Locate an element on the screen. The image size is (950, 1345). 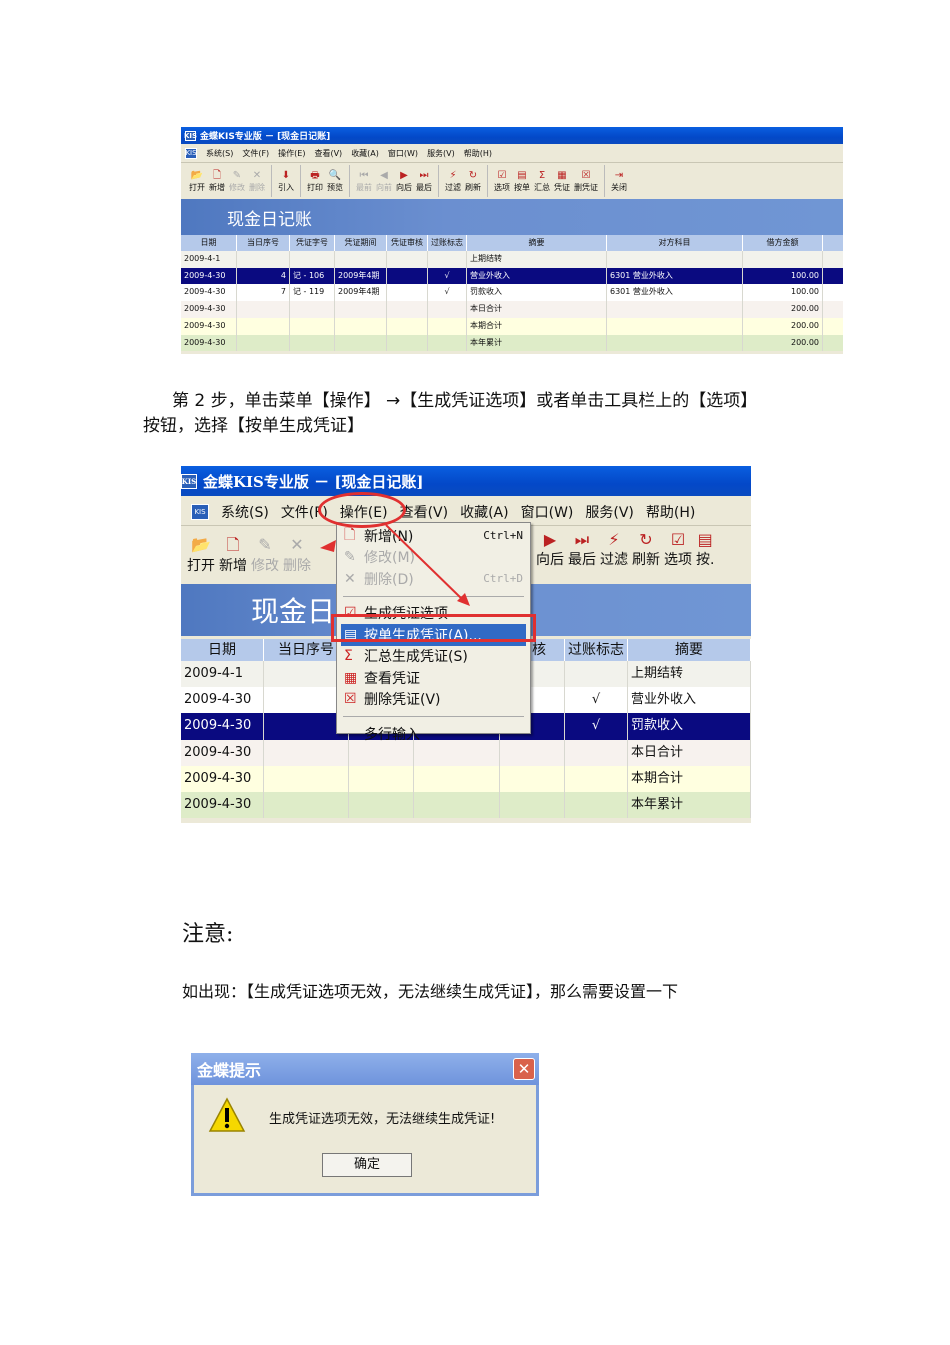
table-cell: 上期结转 is located at coordinates (537, 259).